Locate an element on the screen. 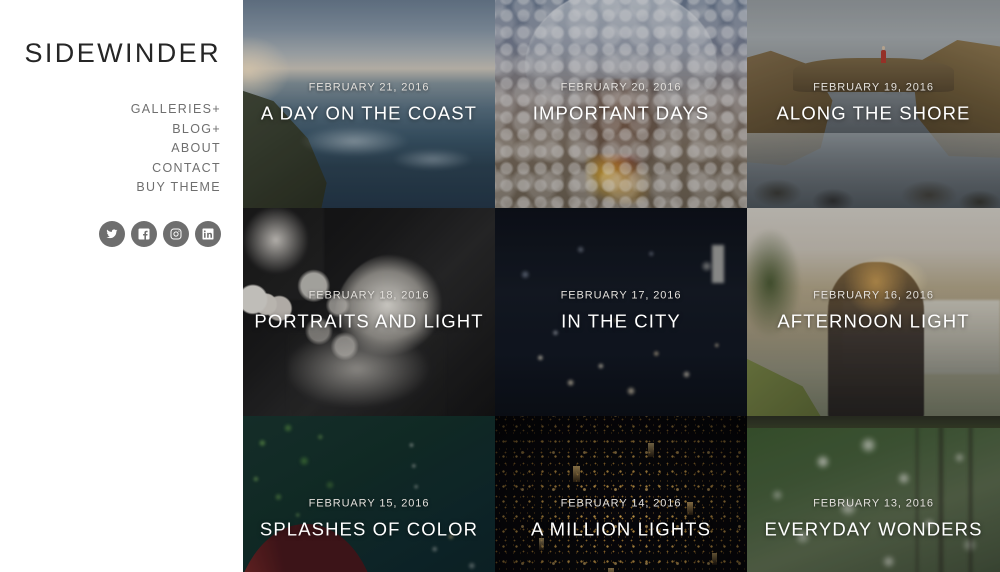 The image size is (1000, 572). tile-caption: FEBRUARY 19, 2016 ALONG THE SHORE is located at coordinates (873, 104).